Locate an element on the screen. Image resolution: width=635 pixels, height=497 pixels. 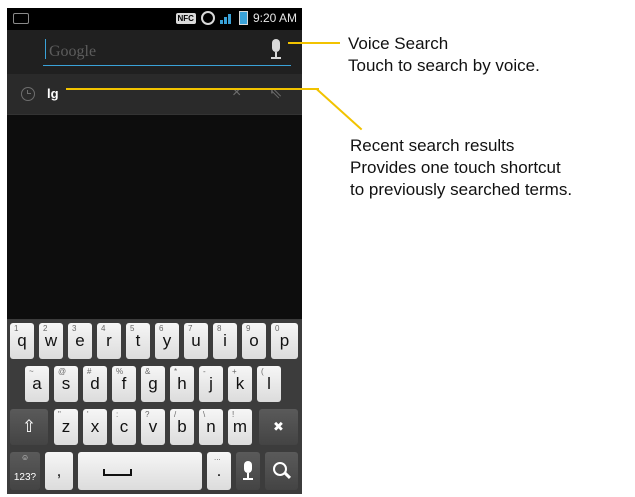
signal-icon is located at coordinates (226, 18).